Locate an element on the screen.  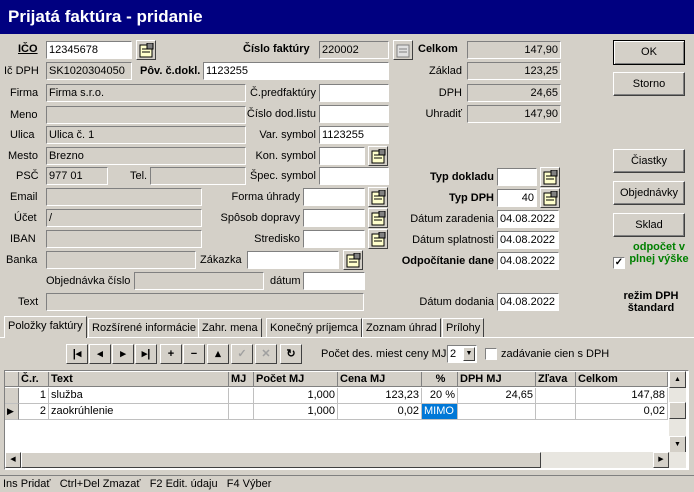
prev-icon: ◂ is located at coordinates (100, 354).